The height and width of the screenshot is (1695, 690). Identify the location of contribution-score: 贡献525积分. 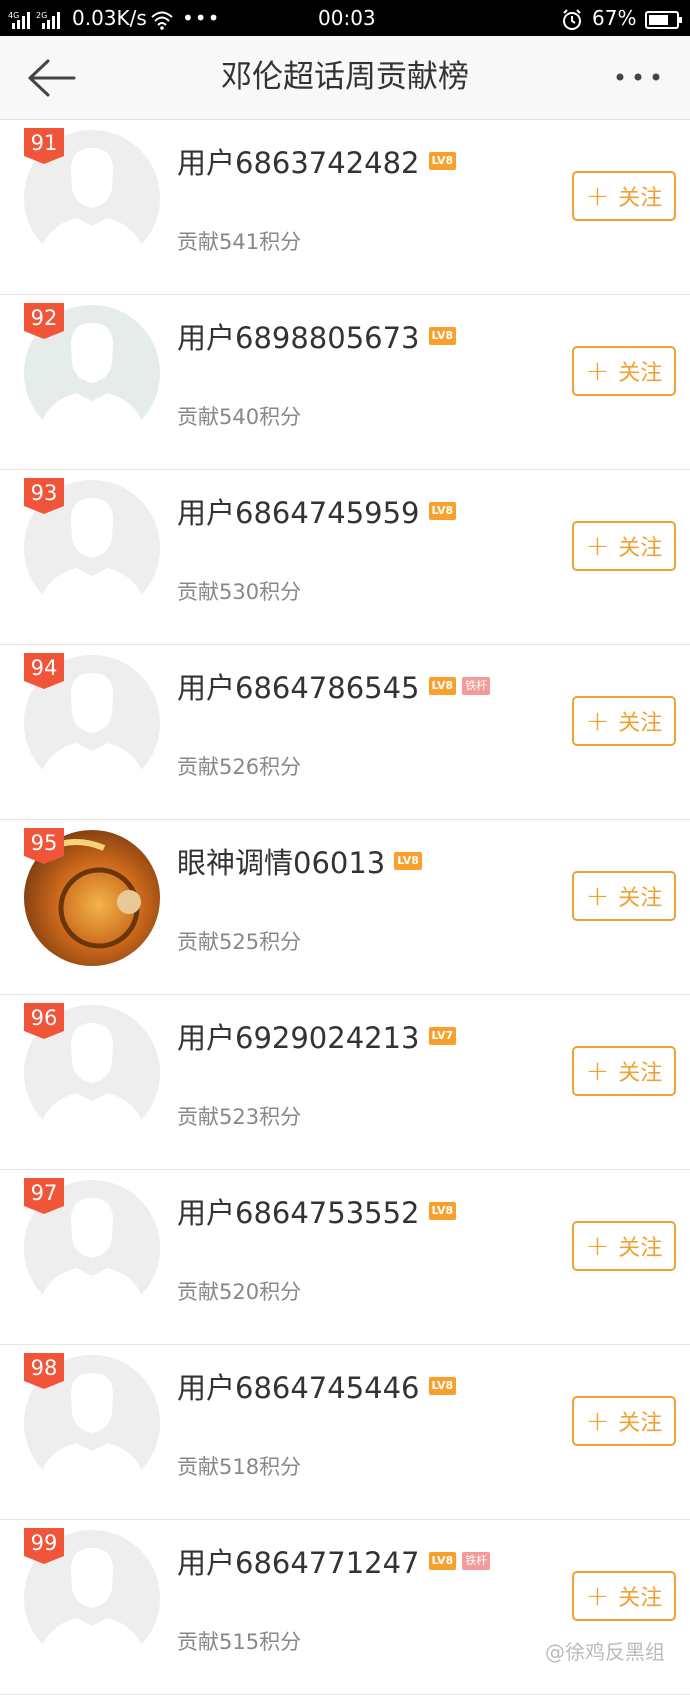
(239, 942).